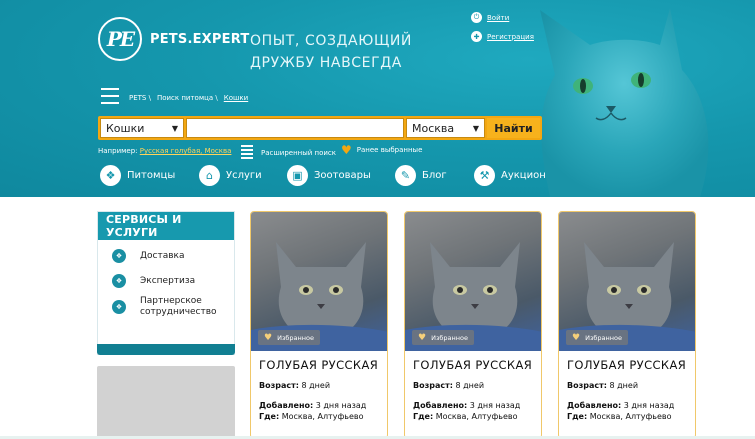  I want to click on bag-icon: ▣, so click(297, 175).